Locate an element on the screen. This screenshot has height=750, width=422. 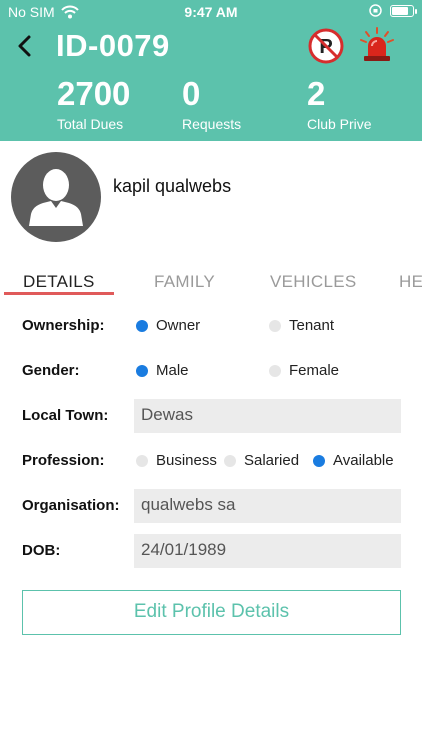
organisation-row: Organisation: qualwebs sa is located at coordinates (212, 506).